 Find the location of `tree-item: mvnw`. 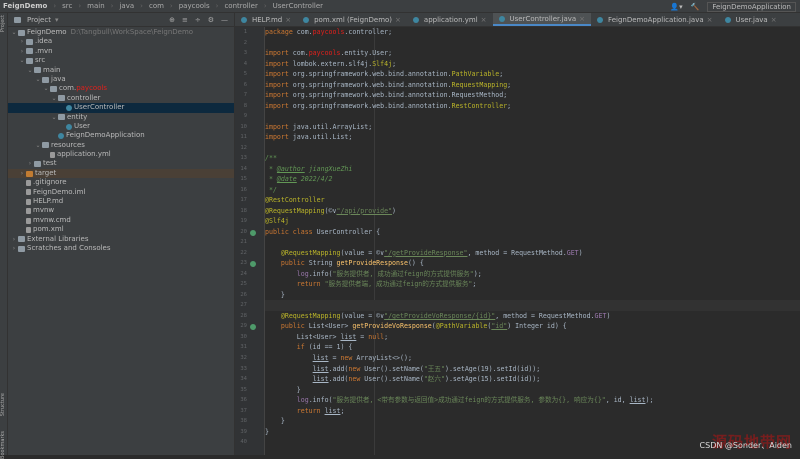

tree-item: mvnw is located at coordinates (121, 210).